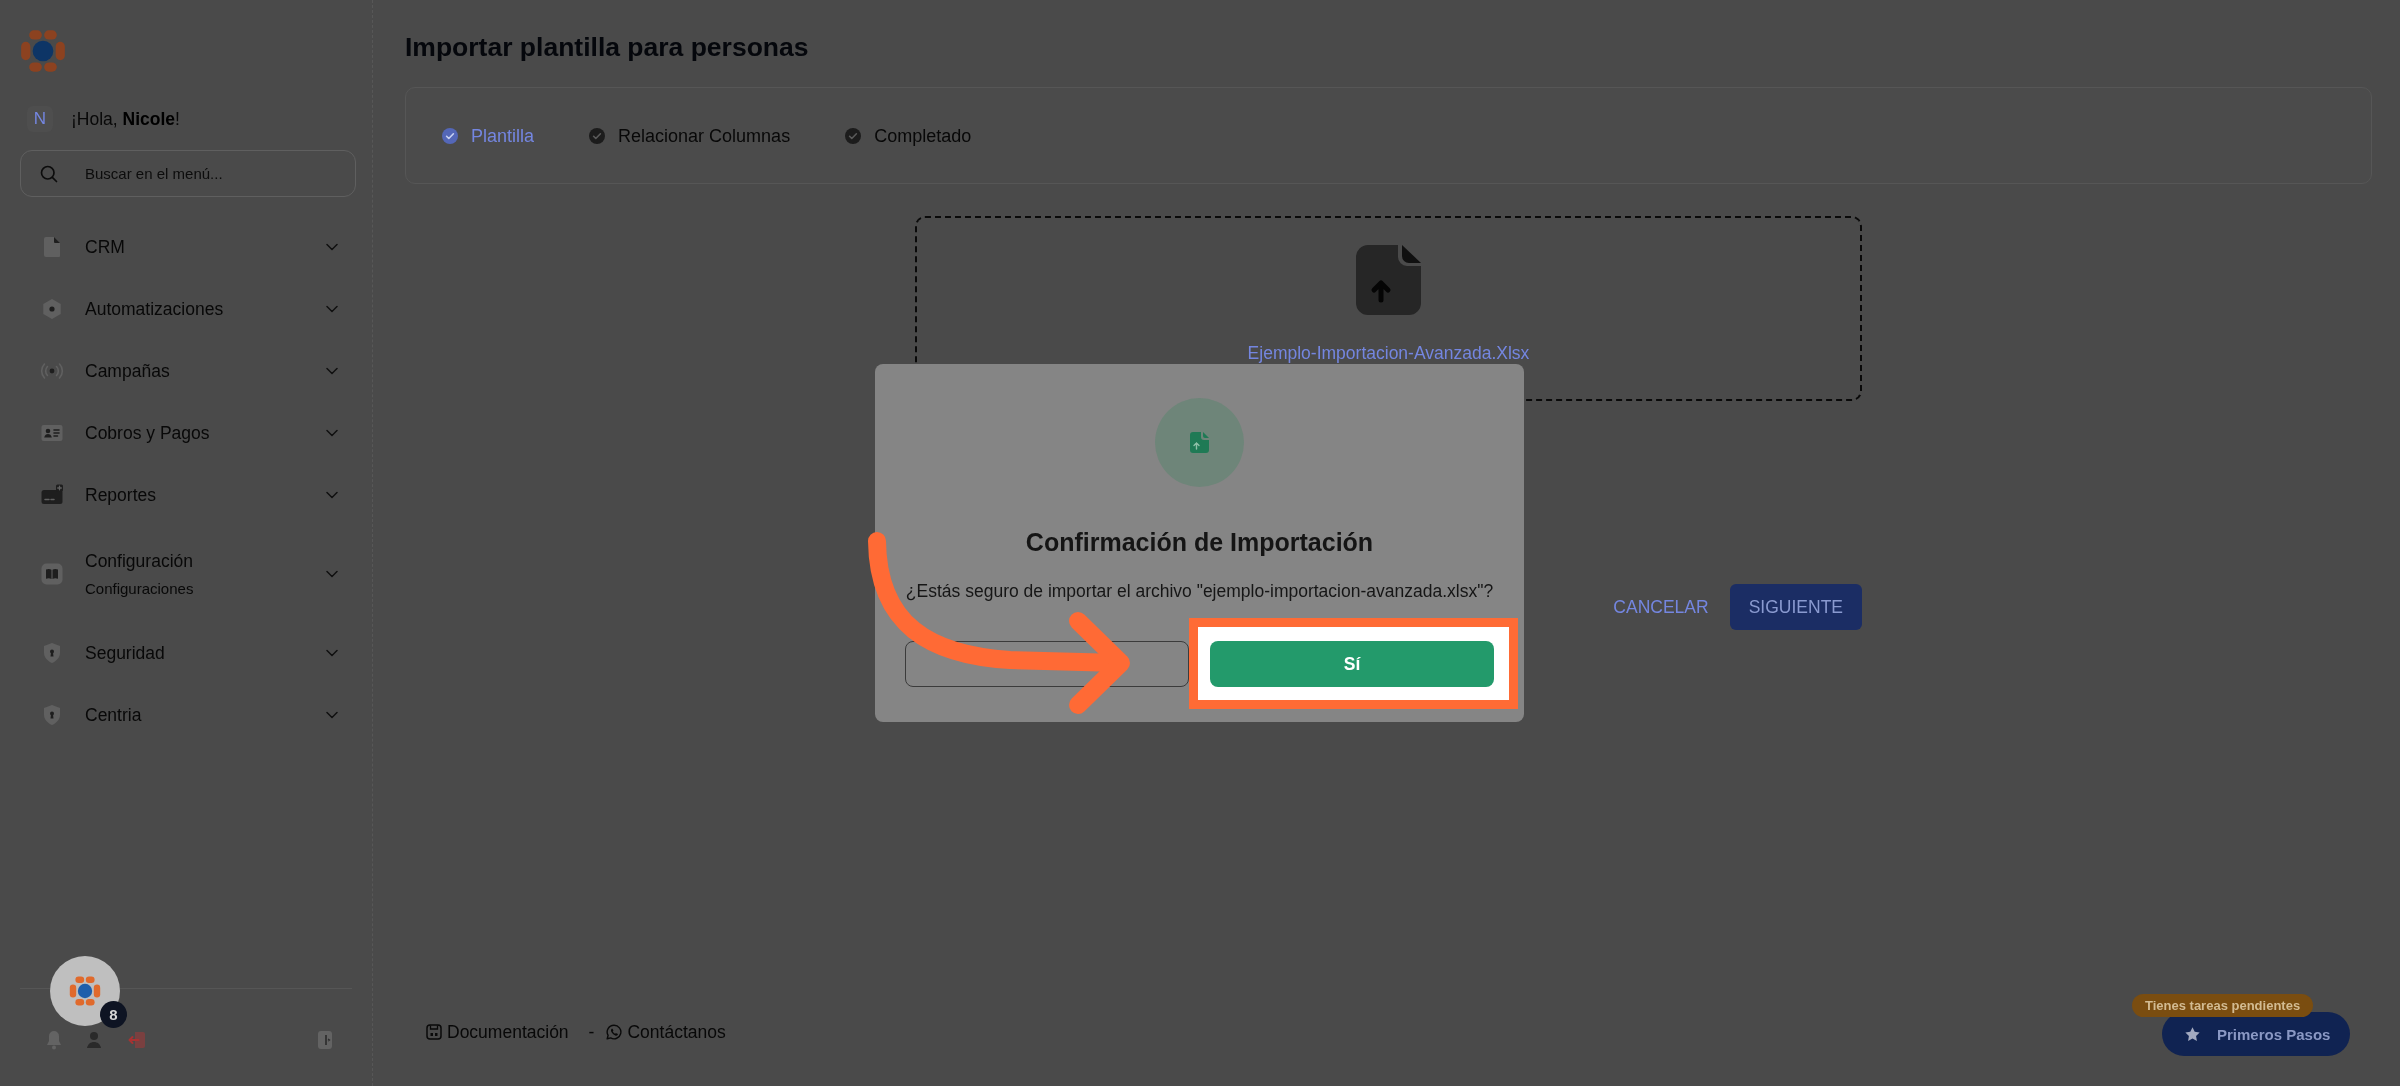 This screenshot has height=1086, width=2400. I want to click on door-icon, so click(325, 1040).